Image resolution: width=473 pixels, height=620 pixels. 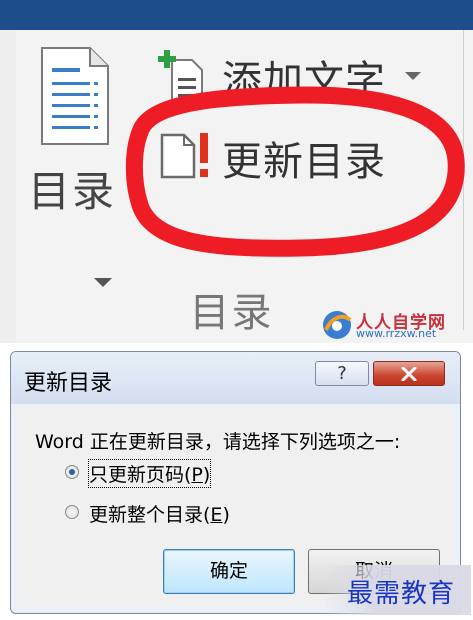 What do you see at coordinates (229, 571) in the screenshot?
I see `ok-button: 确定` at bounding box center [229, 571].